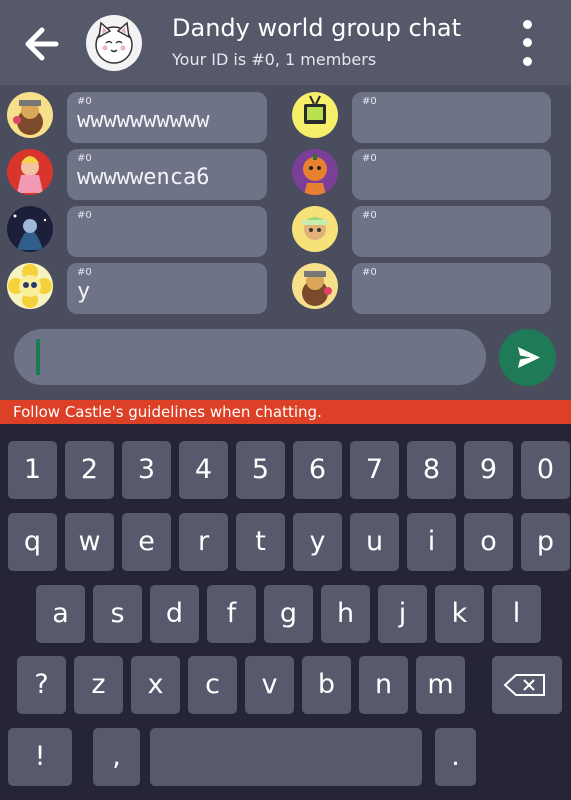  What do you see at coordinates (545, 470) in the screenshot?
I see `key-0: 0` at bounding box center [545, 470].